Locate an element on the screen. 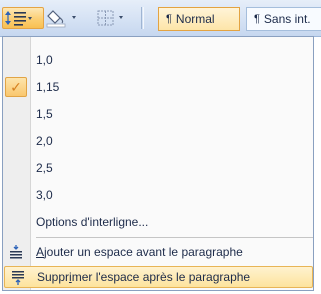 The width and height of the screenshot is (321, 294). shading-button is located at coordinates (71, 18).